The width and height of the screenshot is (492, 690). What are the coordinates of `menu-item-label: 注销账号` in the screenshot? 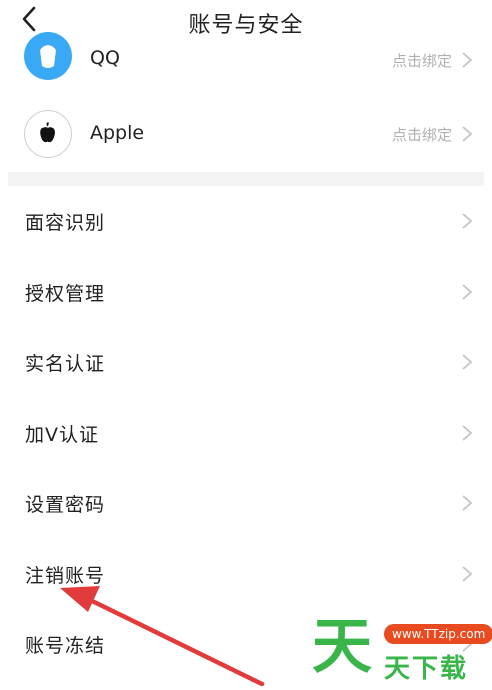 It's located at (65, 576).